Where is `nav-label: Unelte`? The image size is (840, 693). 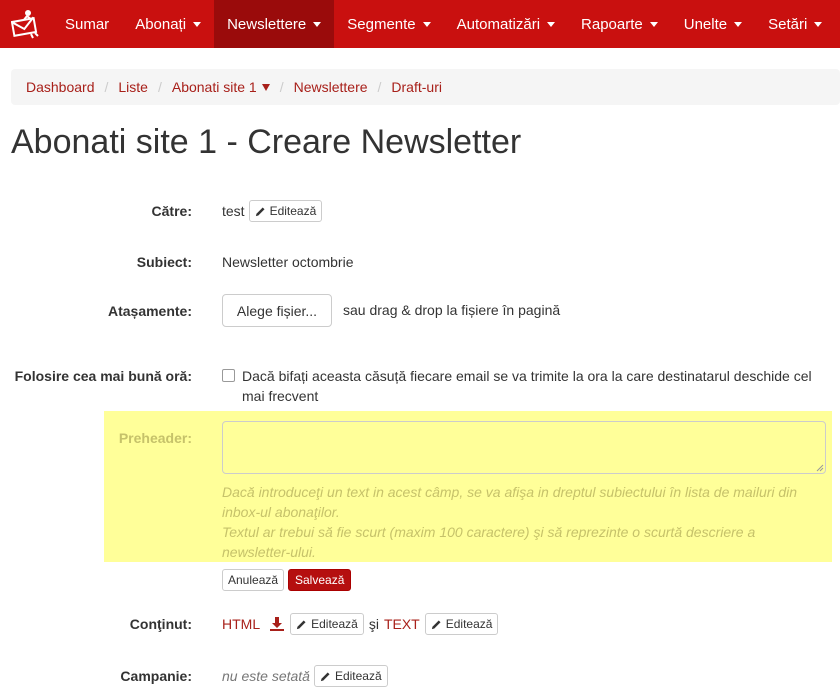 nav-label: Unelte is located at coordinates (705, 24).